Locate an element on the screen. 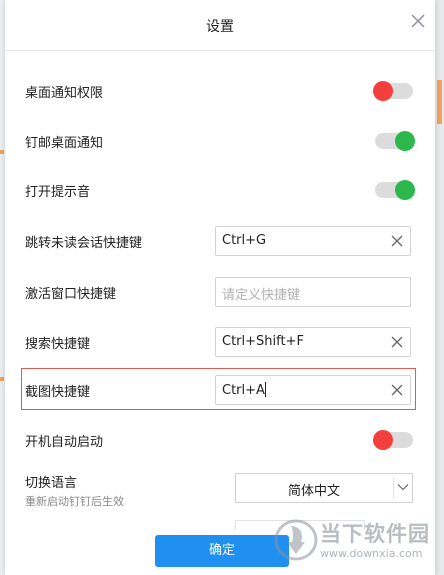 This screenshot has width=444, height=575. shortcut-value: Ctrl+A is located at coordinates (243, 390).